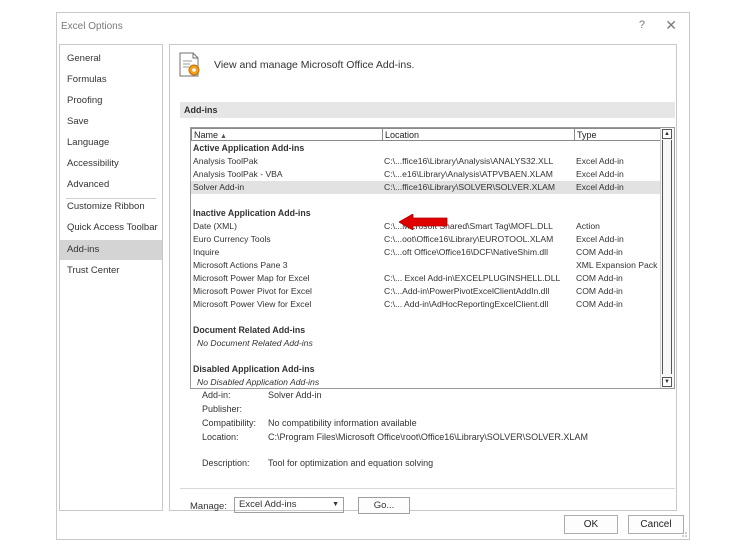 The height and width of the screenshot is (552, 736). I want to click on nav-item-quick-access-toolbar: Quick Access Toolbar, so click(111, 228).